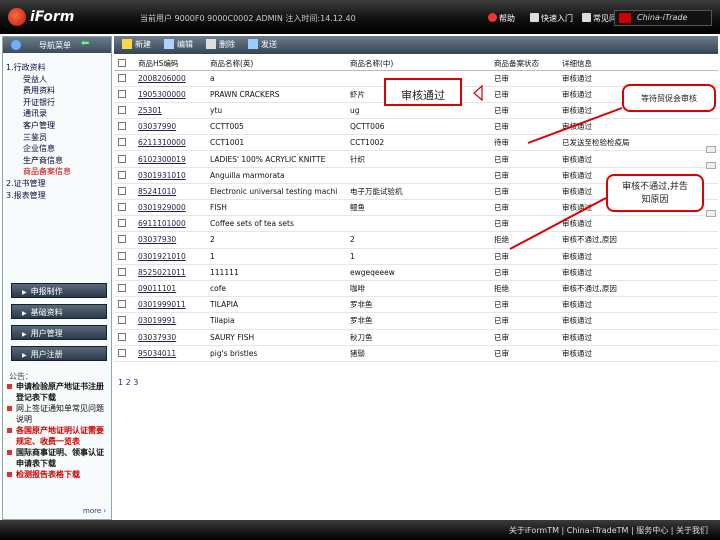  I want to click on notice-item: 检测报告表格下载, so click(57, 474).